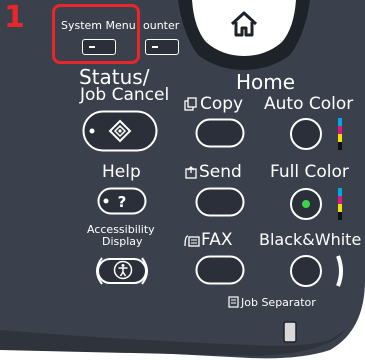 This screenshot has height=360, width=365. What do you see at coordinates (120, 131) in the screenshot?
I see `diamond-icon` at bounding box center [120, 131].